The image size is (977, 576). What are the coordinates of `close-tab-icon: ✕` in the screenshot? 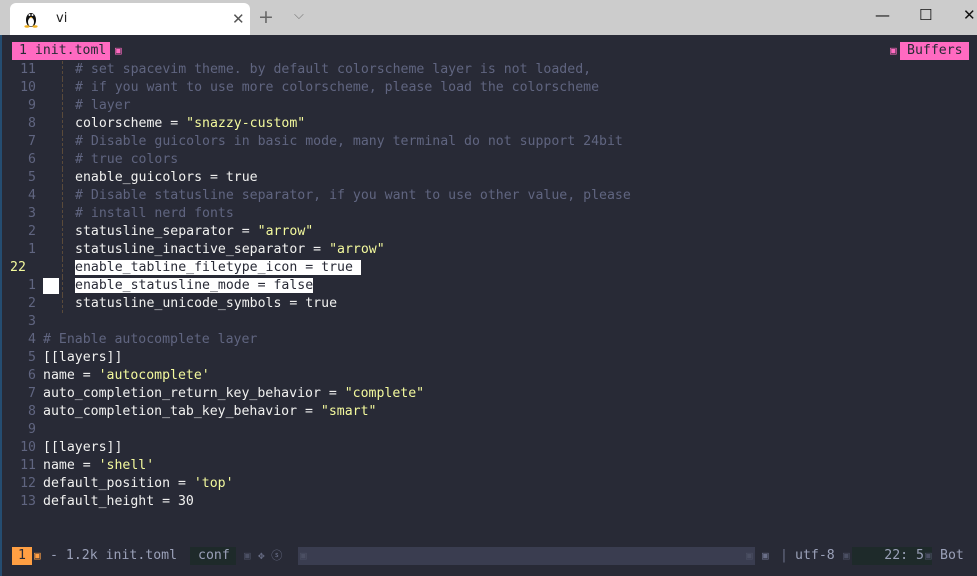 It's located at (238, 19).